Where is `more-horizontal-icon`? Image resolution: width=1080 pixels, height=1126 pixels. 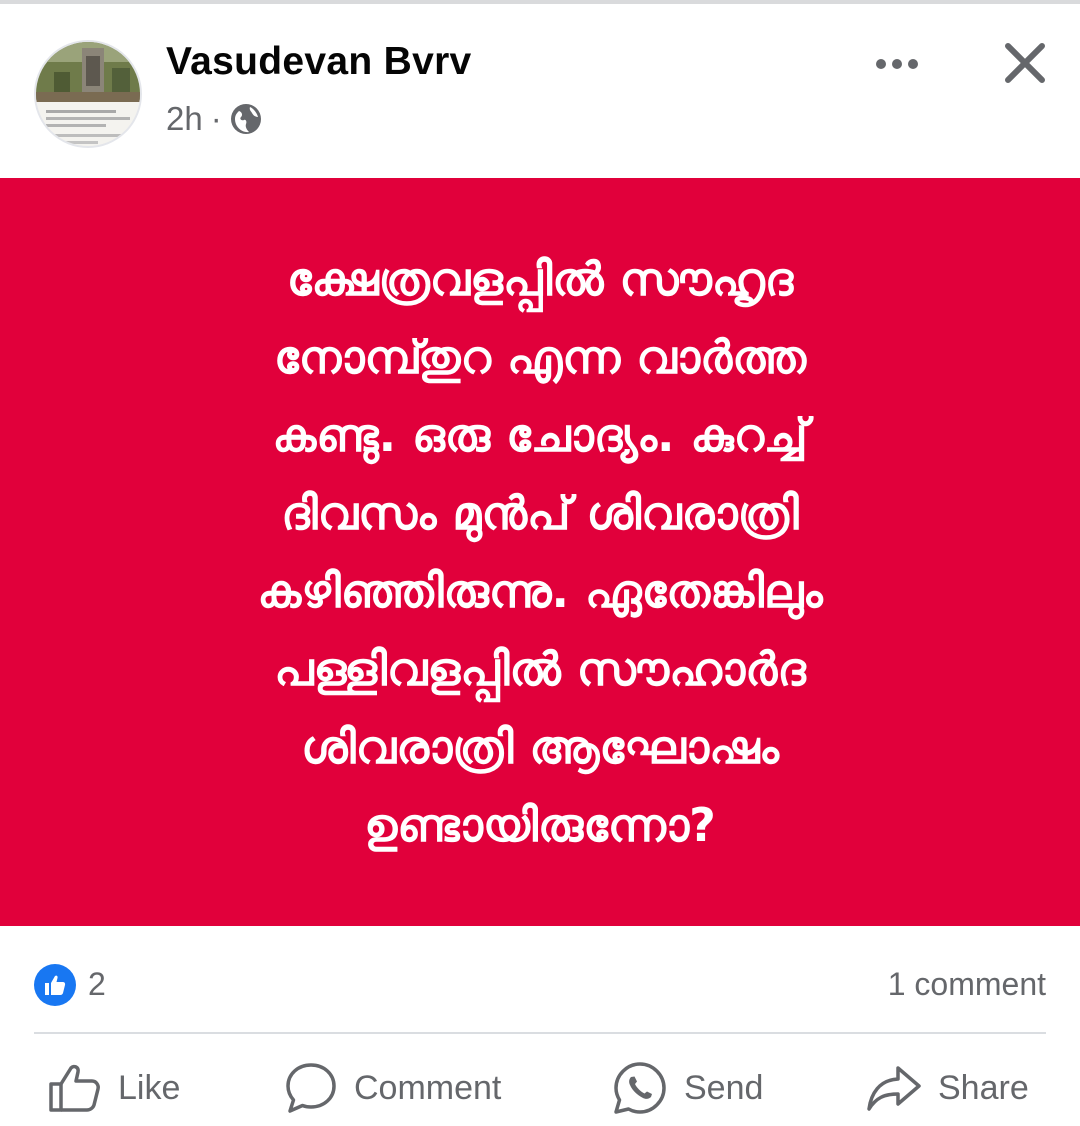
more-horizontal-icon is located at coordinates (897, 64).